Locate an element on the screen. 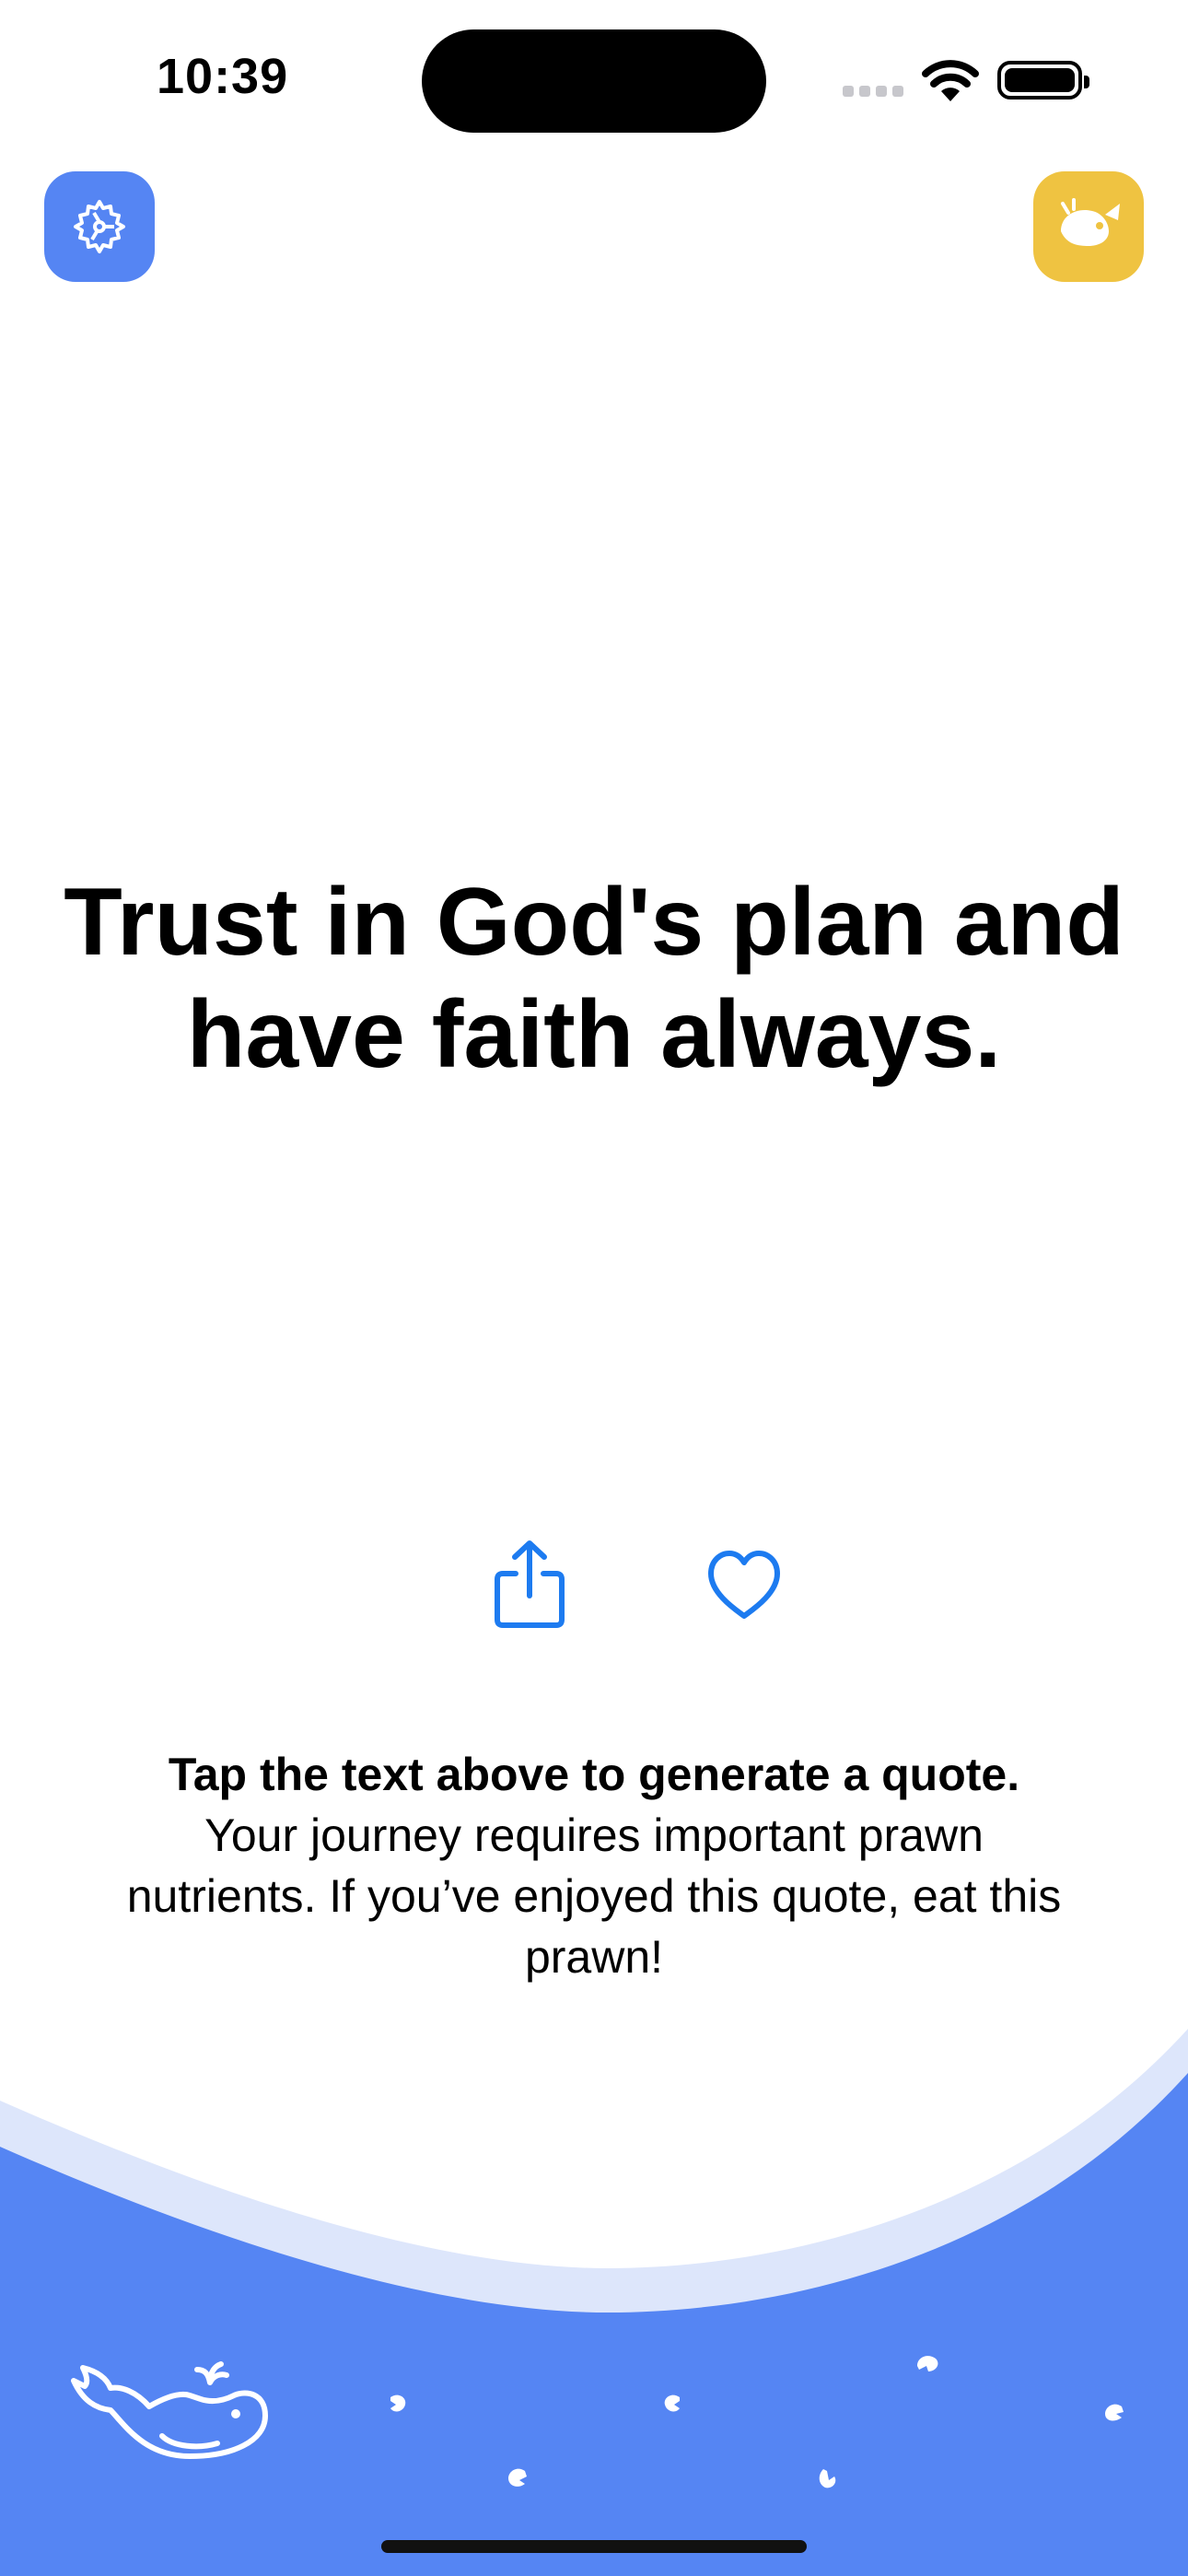 This screenshot has width=1188, height=2576. share-icon is located at coordinates (530, 1584).